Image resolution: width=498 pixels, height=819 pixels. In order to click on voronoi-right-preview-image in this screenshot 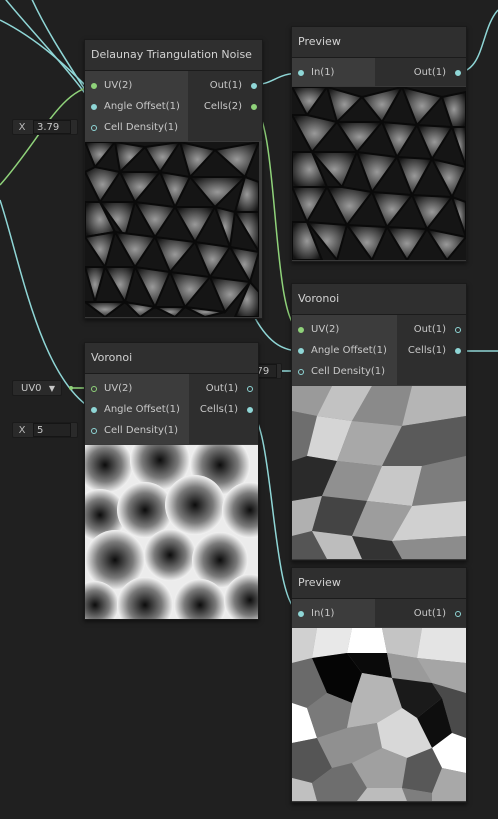, I will do `click(379, 472)`.